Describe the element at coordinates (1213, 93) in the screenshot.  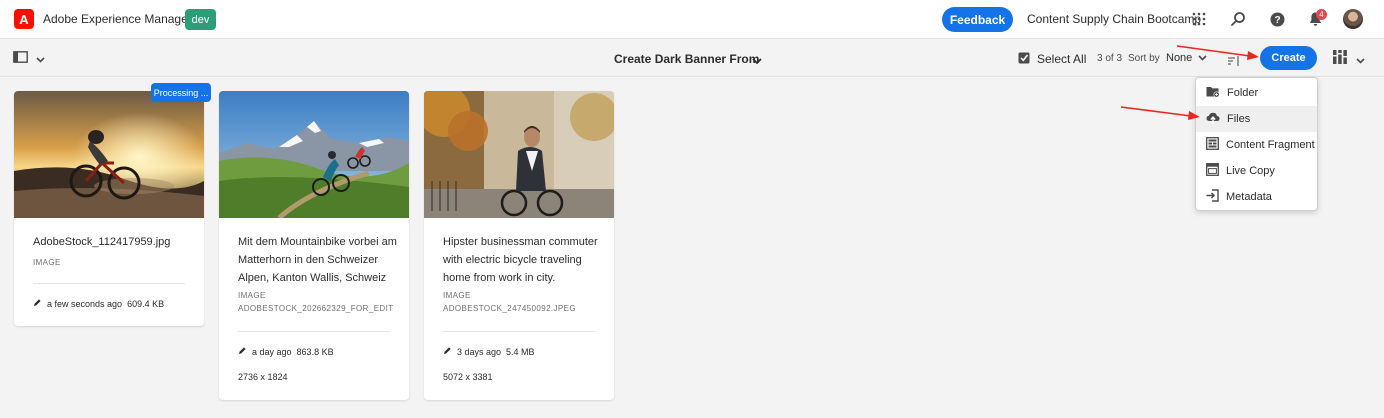
I see `folder-add-icon` at that location.